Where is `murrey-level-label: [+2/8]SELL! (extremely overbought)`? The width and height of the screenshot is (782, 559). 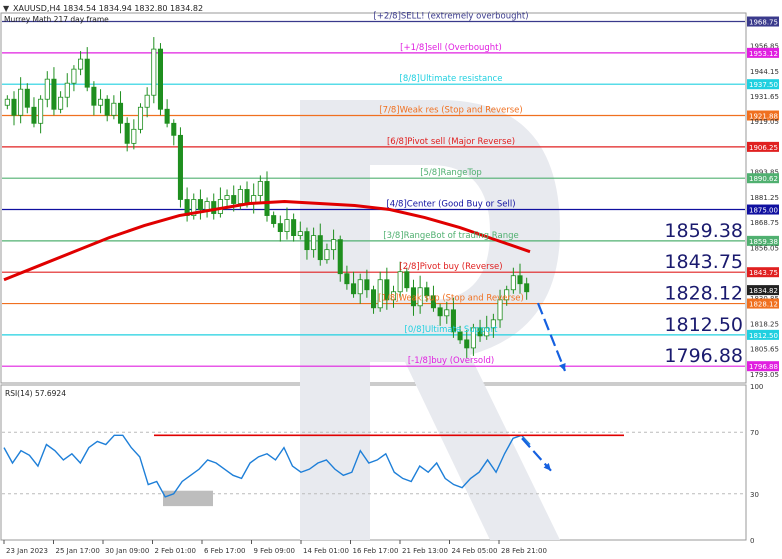 murrey-level-label: [+2/8]SELL! (extremely overbought) is located at coordinates (450, 17).